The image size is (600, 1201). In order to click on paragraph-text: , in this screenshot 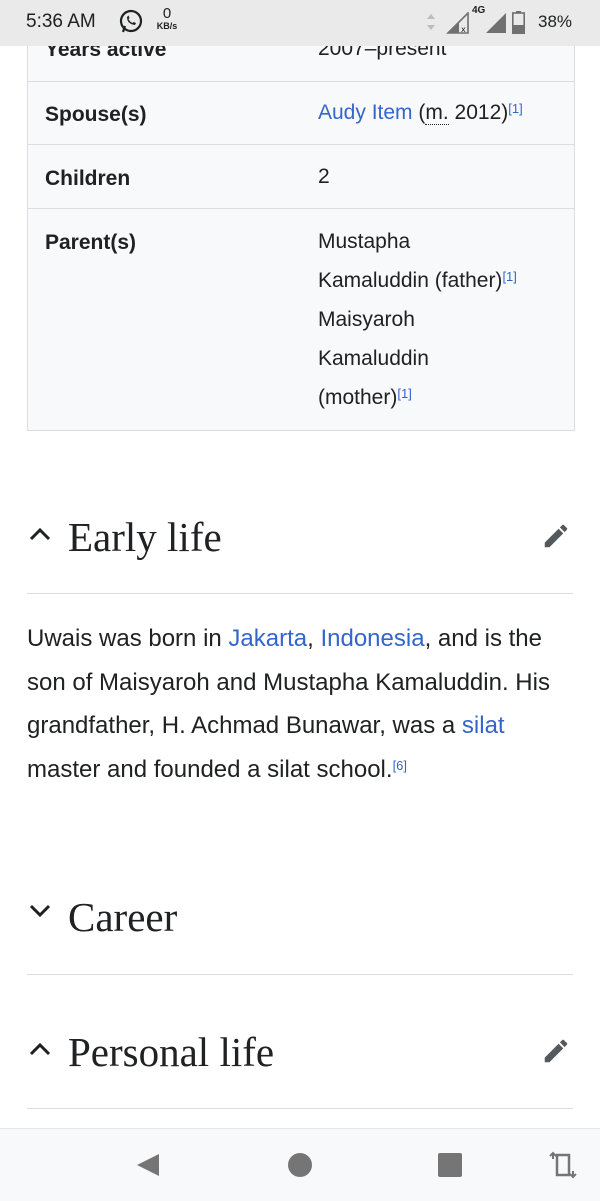, I will do `click(314, 638)`.